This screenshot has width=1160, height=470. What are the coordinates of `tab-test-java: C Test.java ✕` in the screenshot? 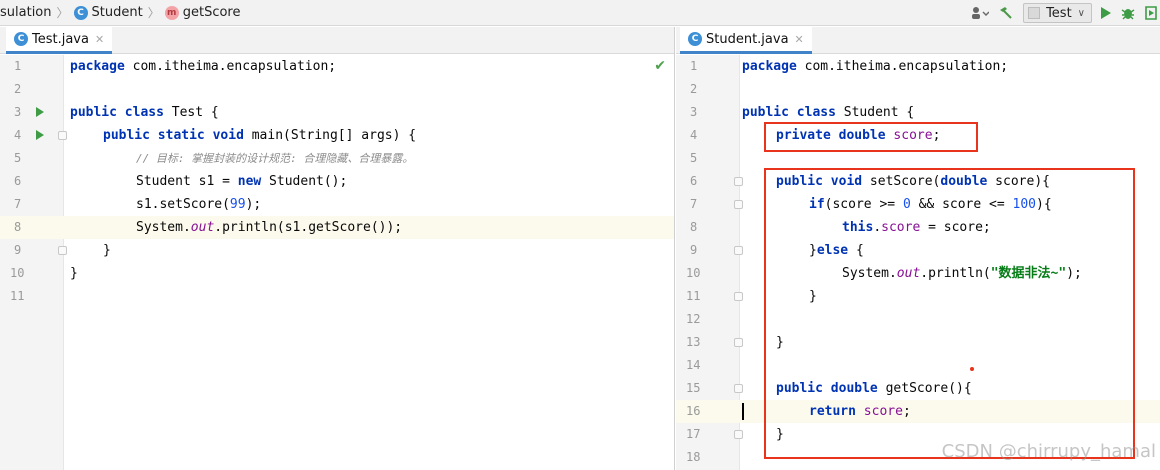 It's located at (59, 40).